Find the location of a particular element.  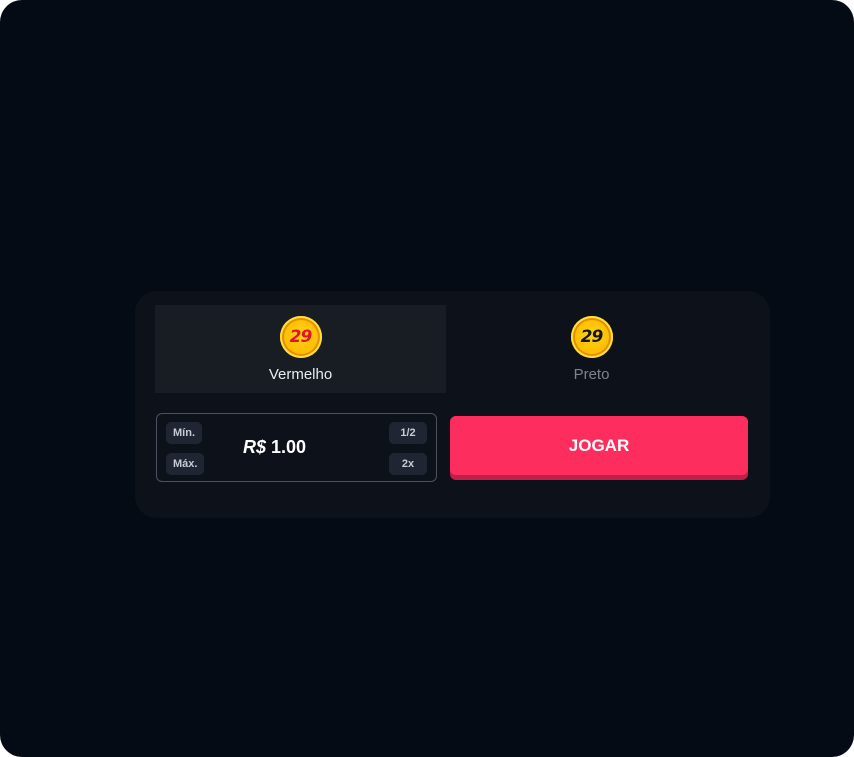

black-coin-icon: 29 is located at coordinates (591, 337).